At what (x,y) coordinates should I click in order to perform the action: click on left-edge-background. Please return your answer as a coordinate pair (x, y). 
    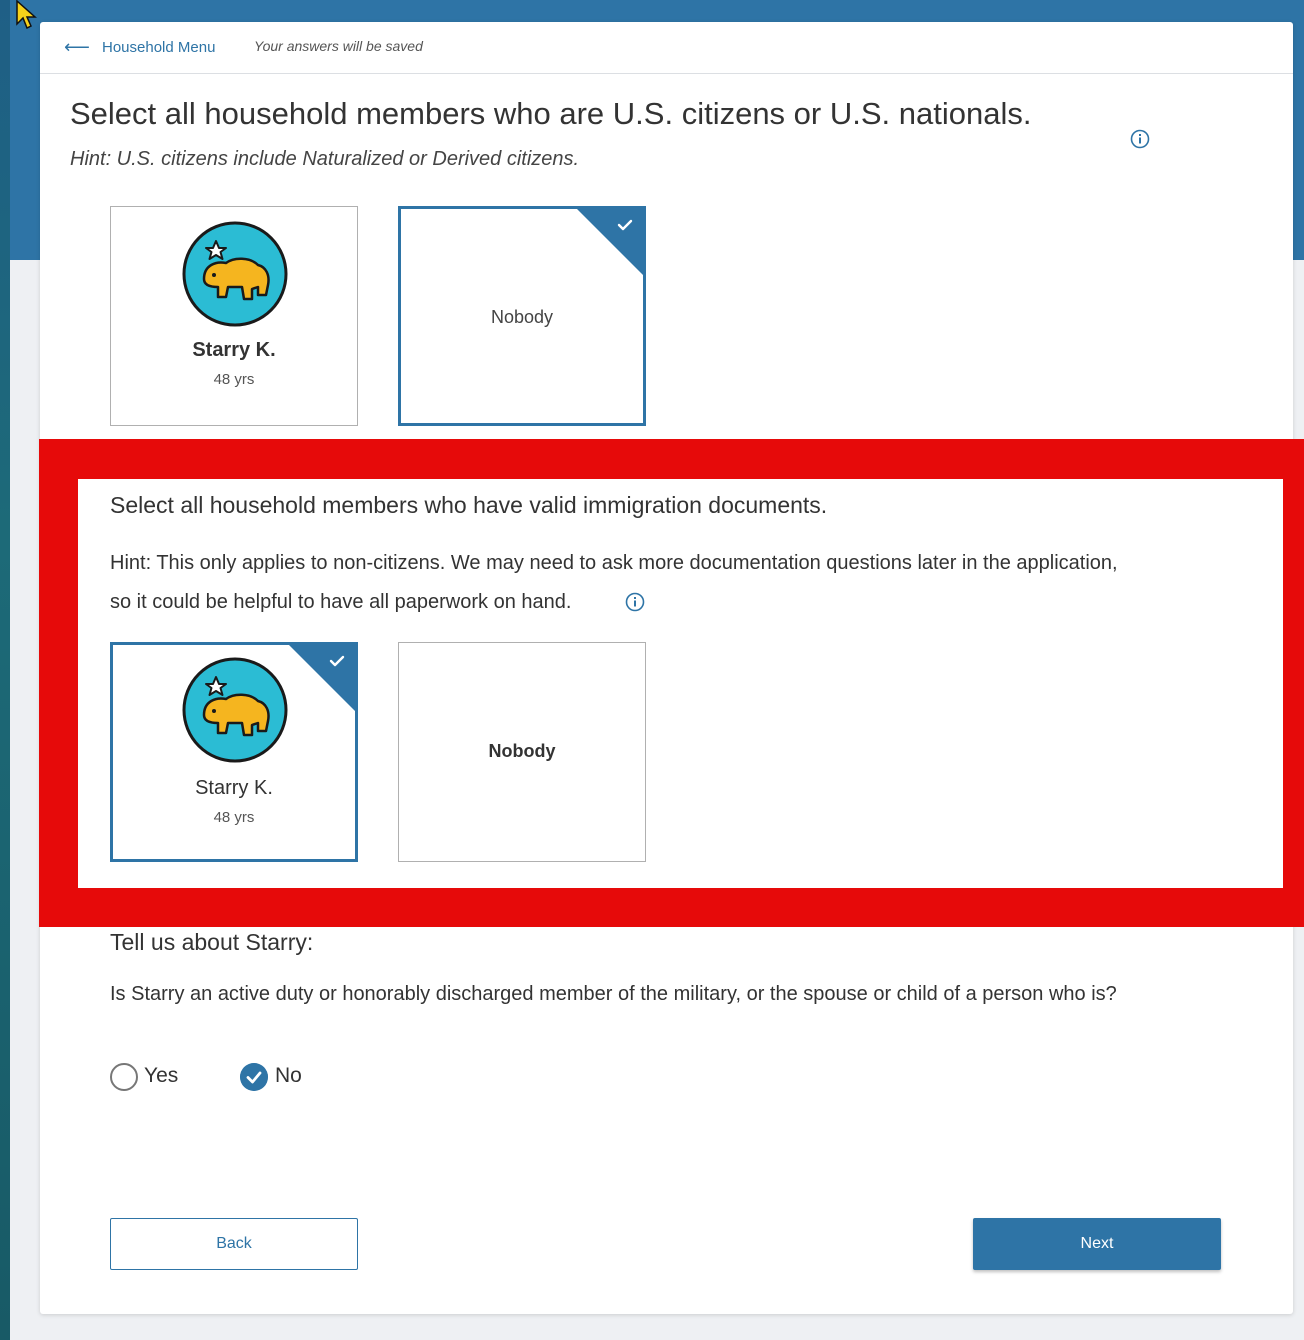
    Looking at the image, I should click on (5, 670).